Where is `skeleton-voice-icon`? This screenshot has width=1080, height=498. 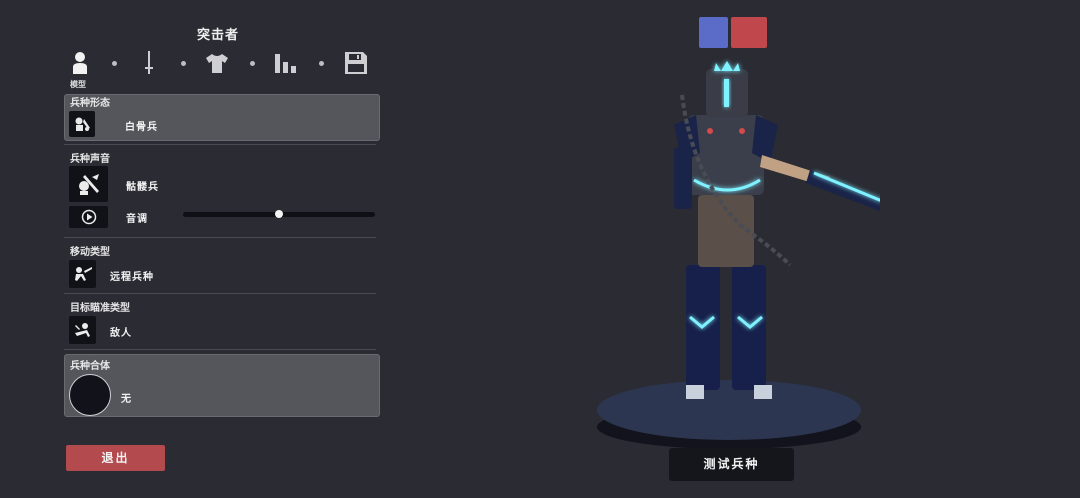 skeleton-voice-icon is located at coordinates (88, 184).